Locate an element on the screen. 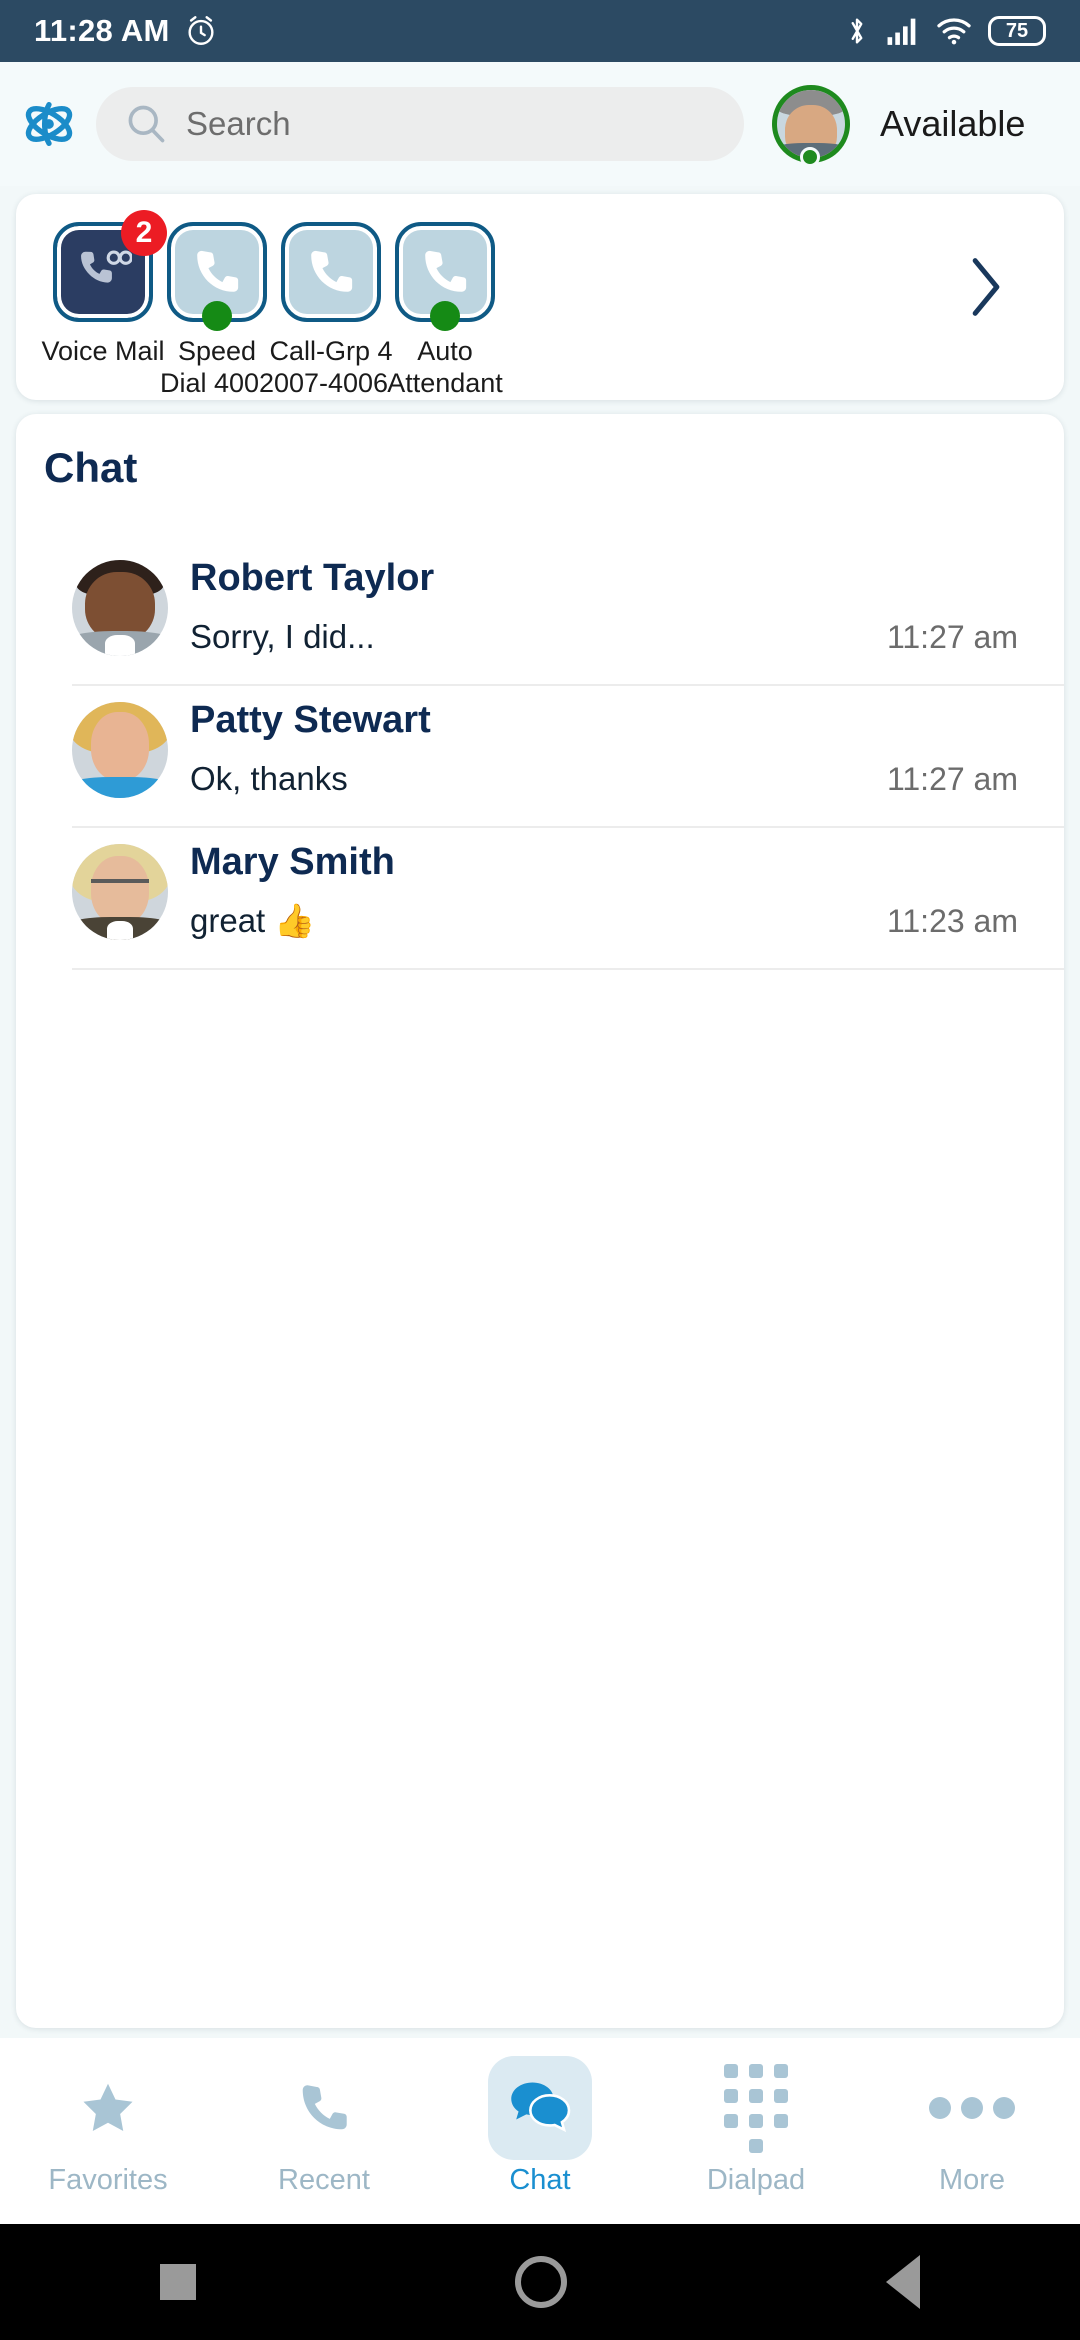 The width and height of the screenshot is (1080, 2340). chat-preview-line: Sorry, I did... 11:27 am is located at coordinates (604, 637).